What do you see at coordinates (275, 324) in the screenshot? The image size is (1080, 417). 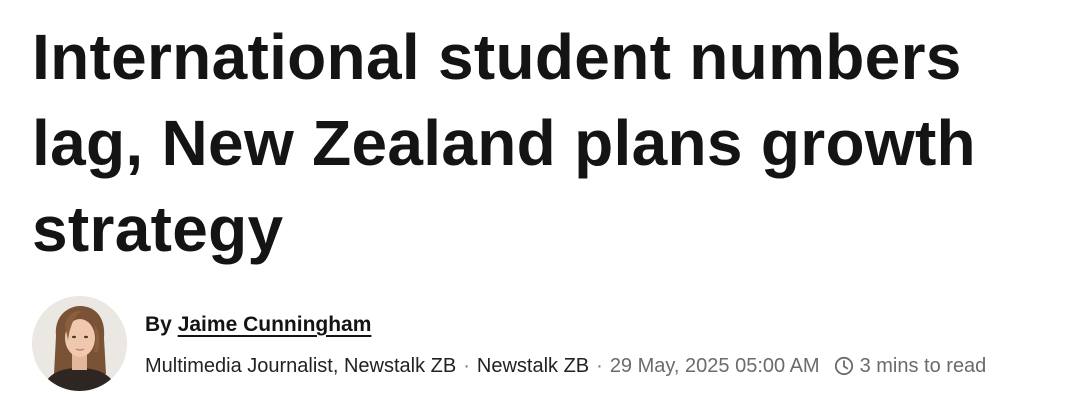 I see `author-name-link: Jaime Cunningham` at bounding box center [275, 324].